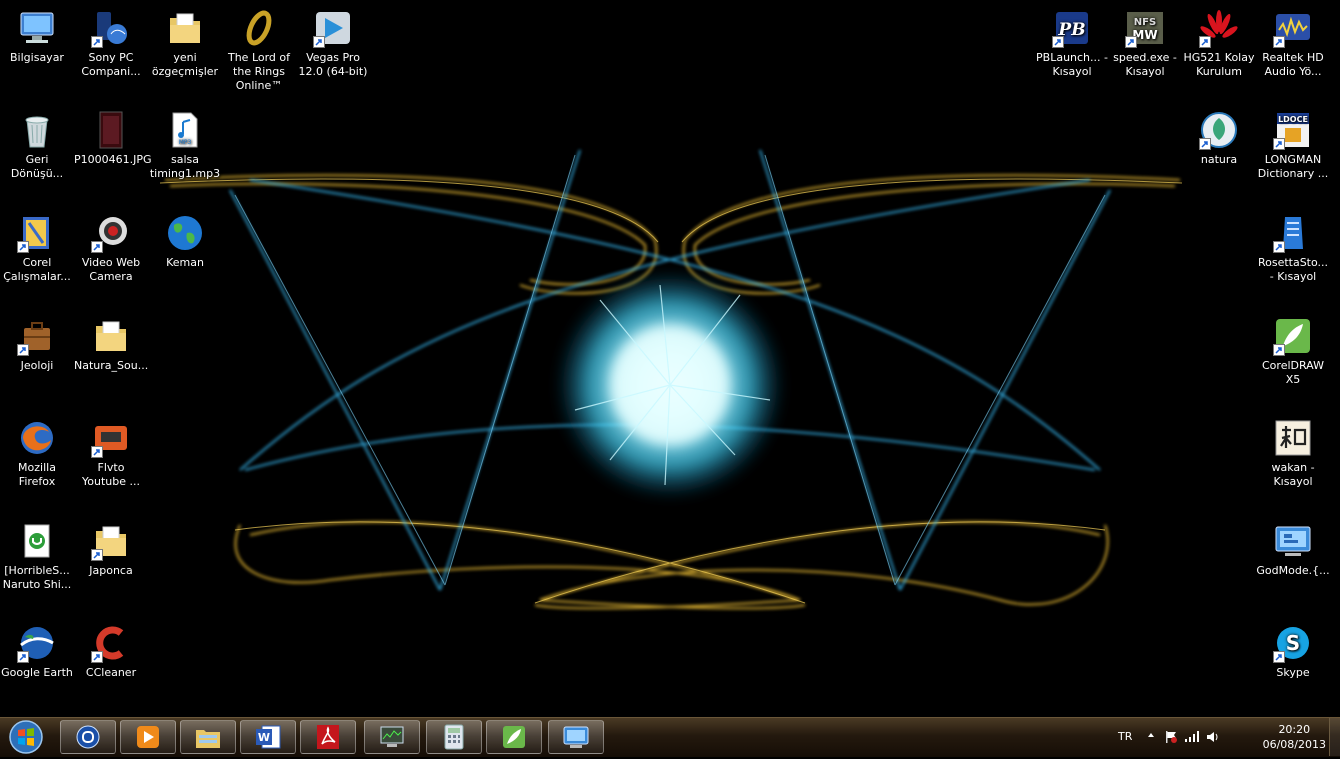 Image resolution: width=1340 pixels, height=759 pixels. Describe the element at coordinates (37, 233) in the screenshot. I see `corel-folder-icon` at that location.